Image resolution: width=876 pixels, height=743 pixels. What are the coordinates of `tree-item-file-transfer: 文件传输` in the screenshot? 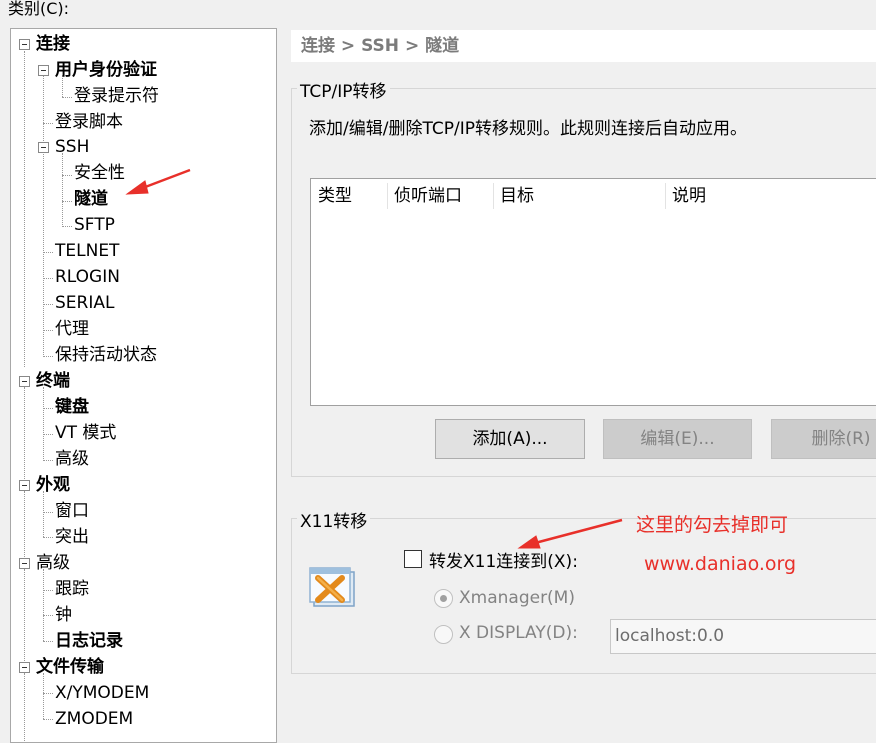 It's located at (70, 667).